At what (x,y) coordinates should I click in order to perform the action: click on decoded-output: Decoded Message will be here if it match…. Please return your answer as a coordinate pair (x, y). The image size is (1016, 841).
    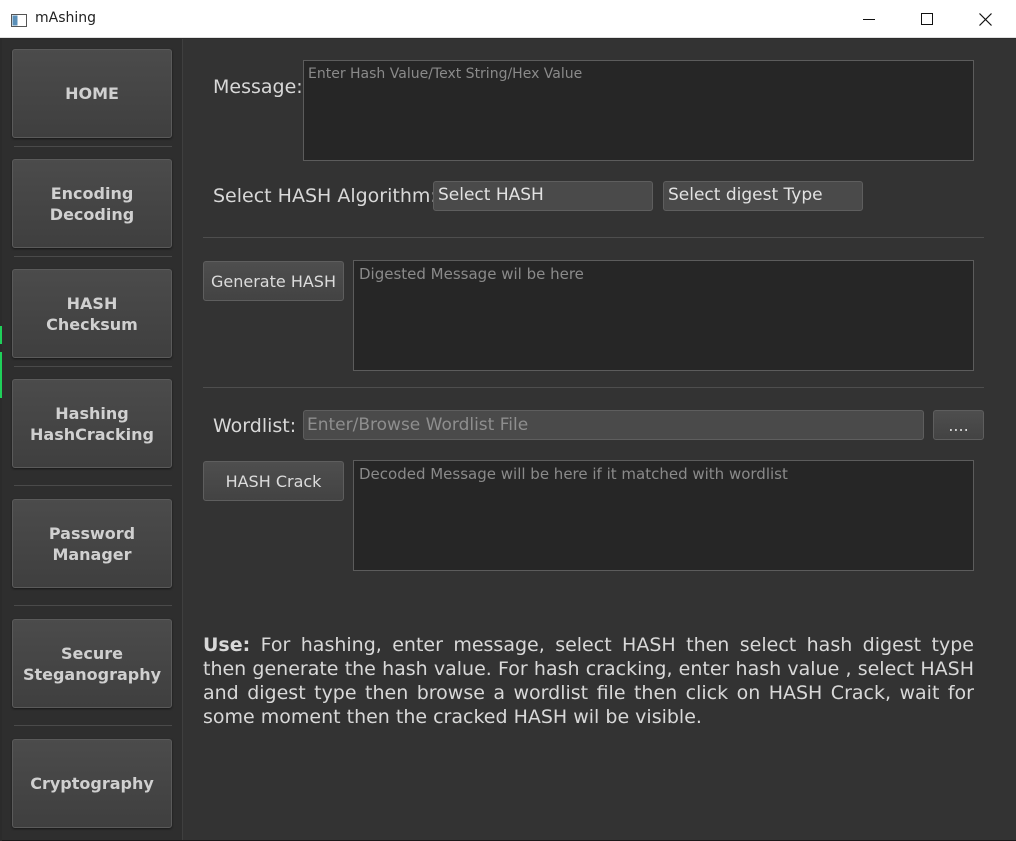
    Looking at the image, I should click on (663, 515).